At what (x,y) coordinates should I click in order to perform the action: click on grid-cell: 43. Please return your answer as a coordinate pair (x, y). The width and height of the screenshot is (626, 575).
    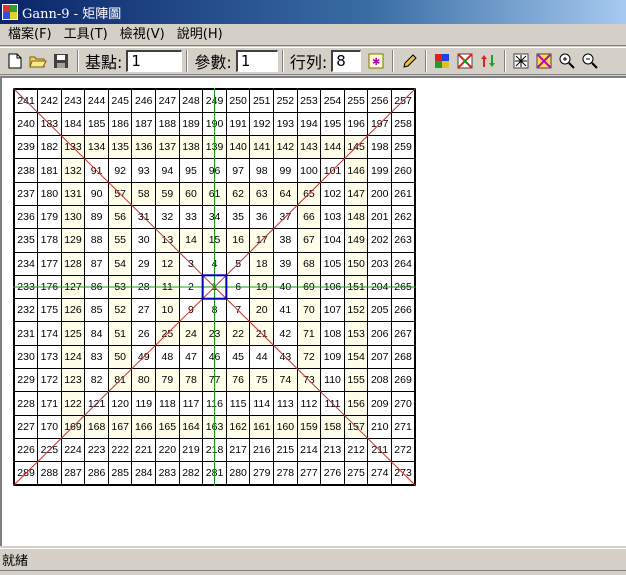
    Looking at the image, I should click on (285, 357).